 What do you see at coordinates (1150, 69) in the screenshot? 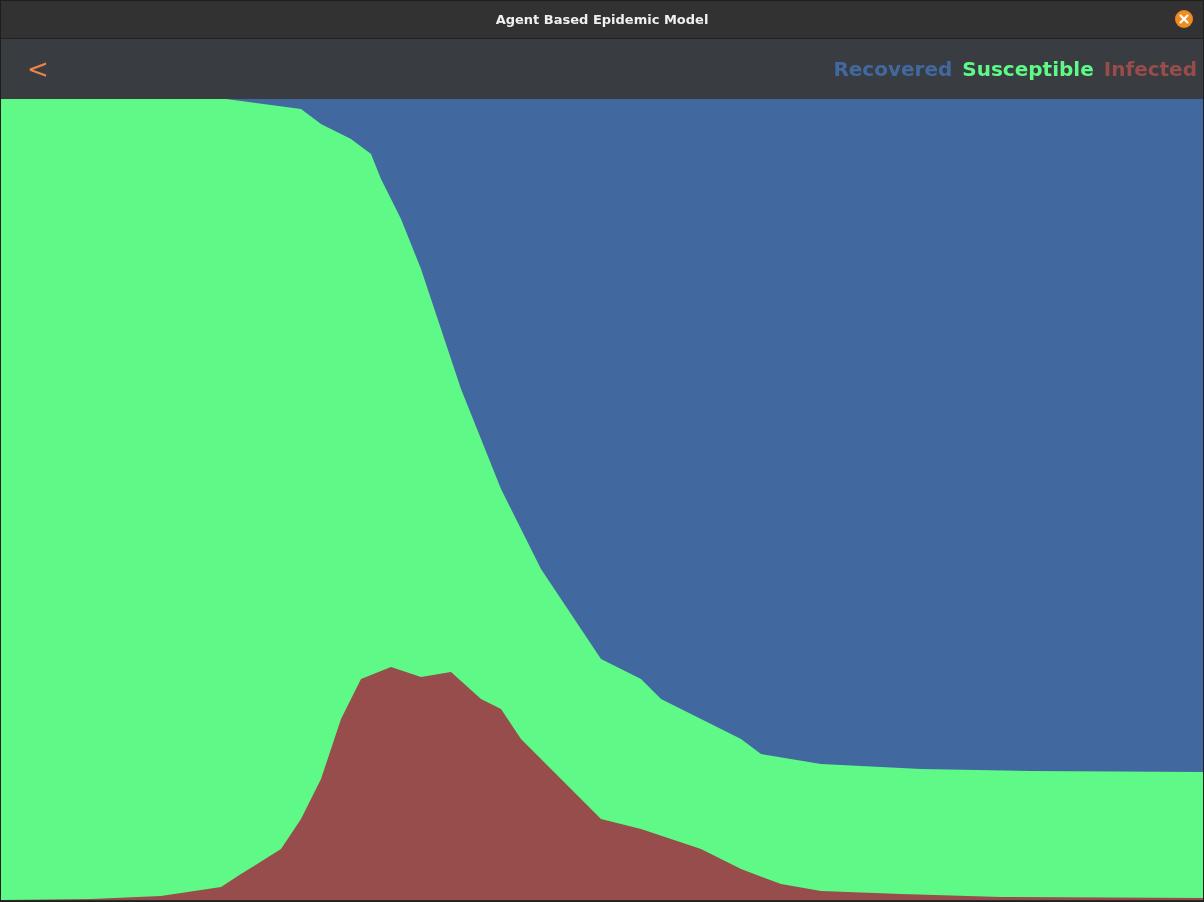
I see `legend-label: Infected` at bounding box center [1150, 69].